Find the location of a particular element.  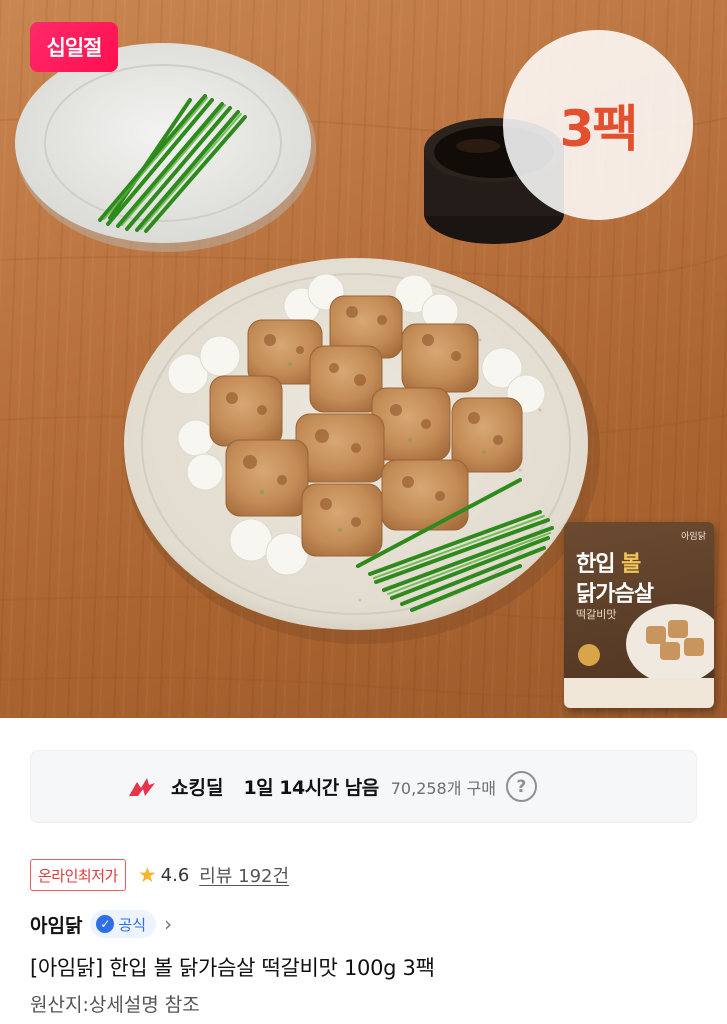

package-title-line1: 한입 볼 is located at coordinates (608, 562).